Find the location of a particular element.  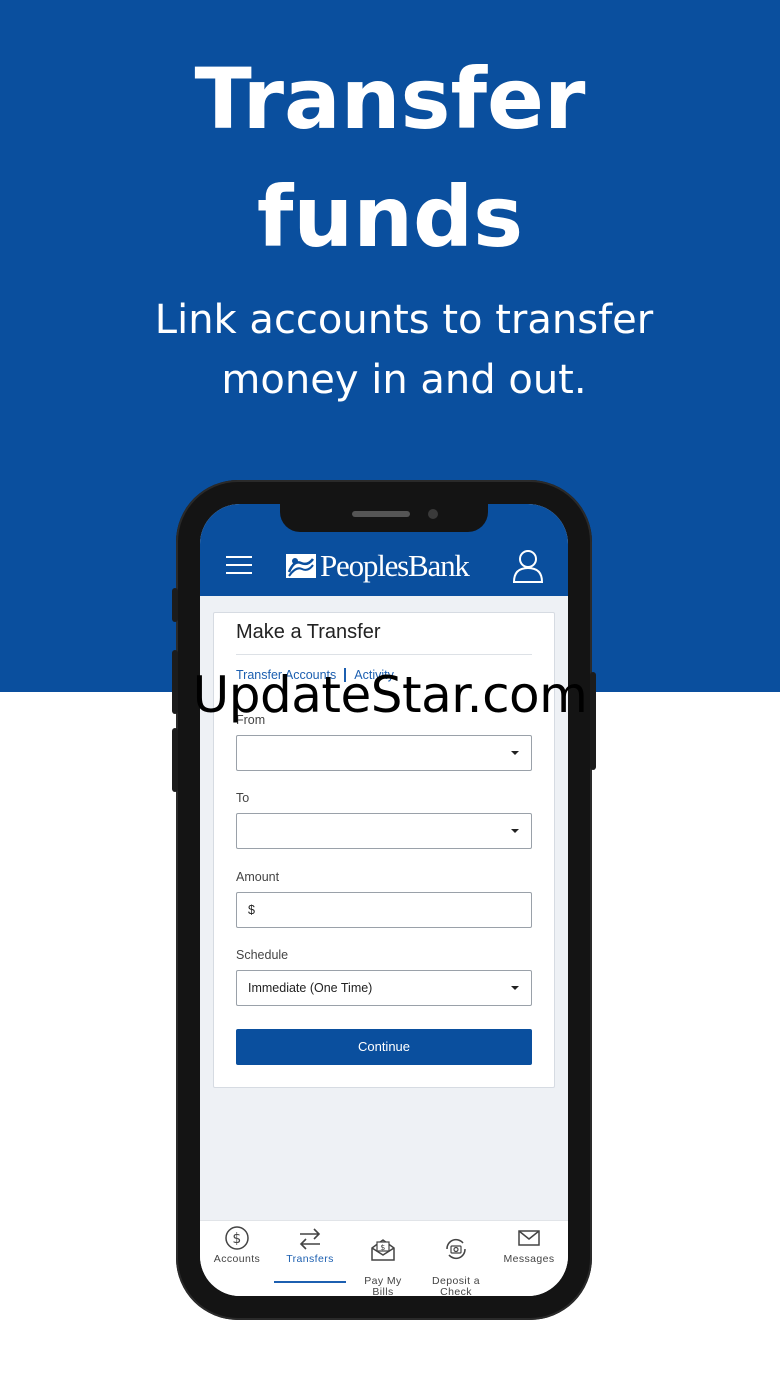

mail-icon is located at coordinates (529, 1238).